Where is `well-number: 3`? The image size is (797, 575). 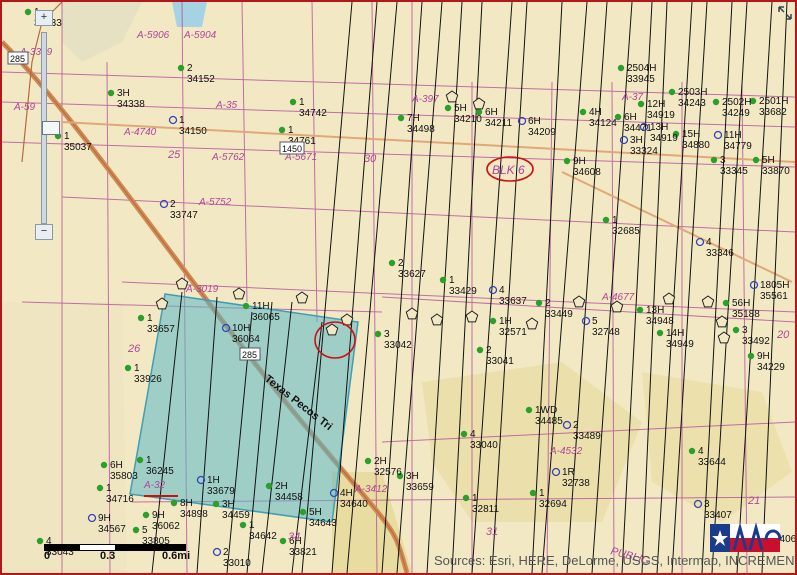
well-number: 3 is located at coordinates (707, 504).